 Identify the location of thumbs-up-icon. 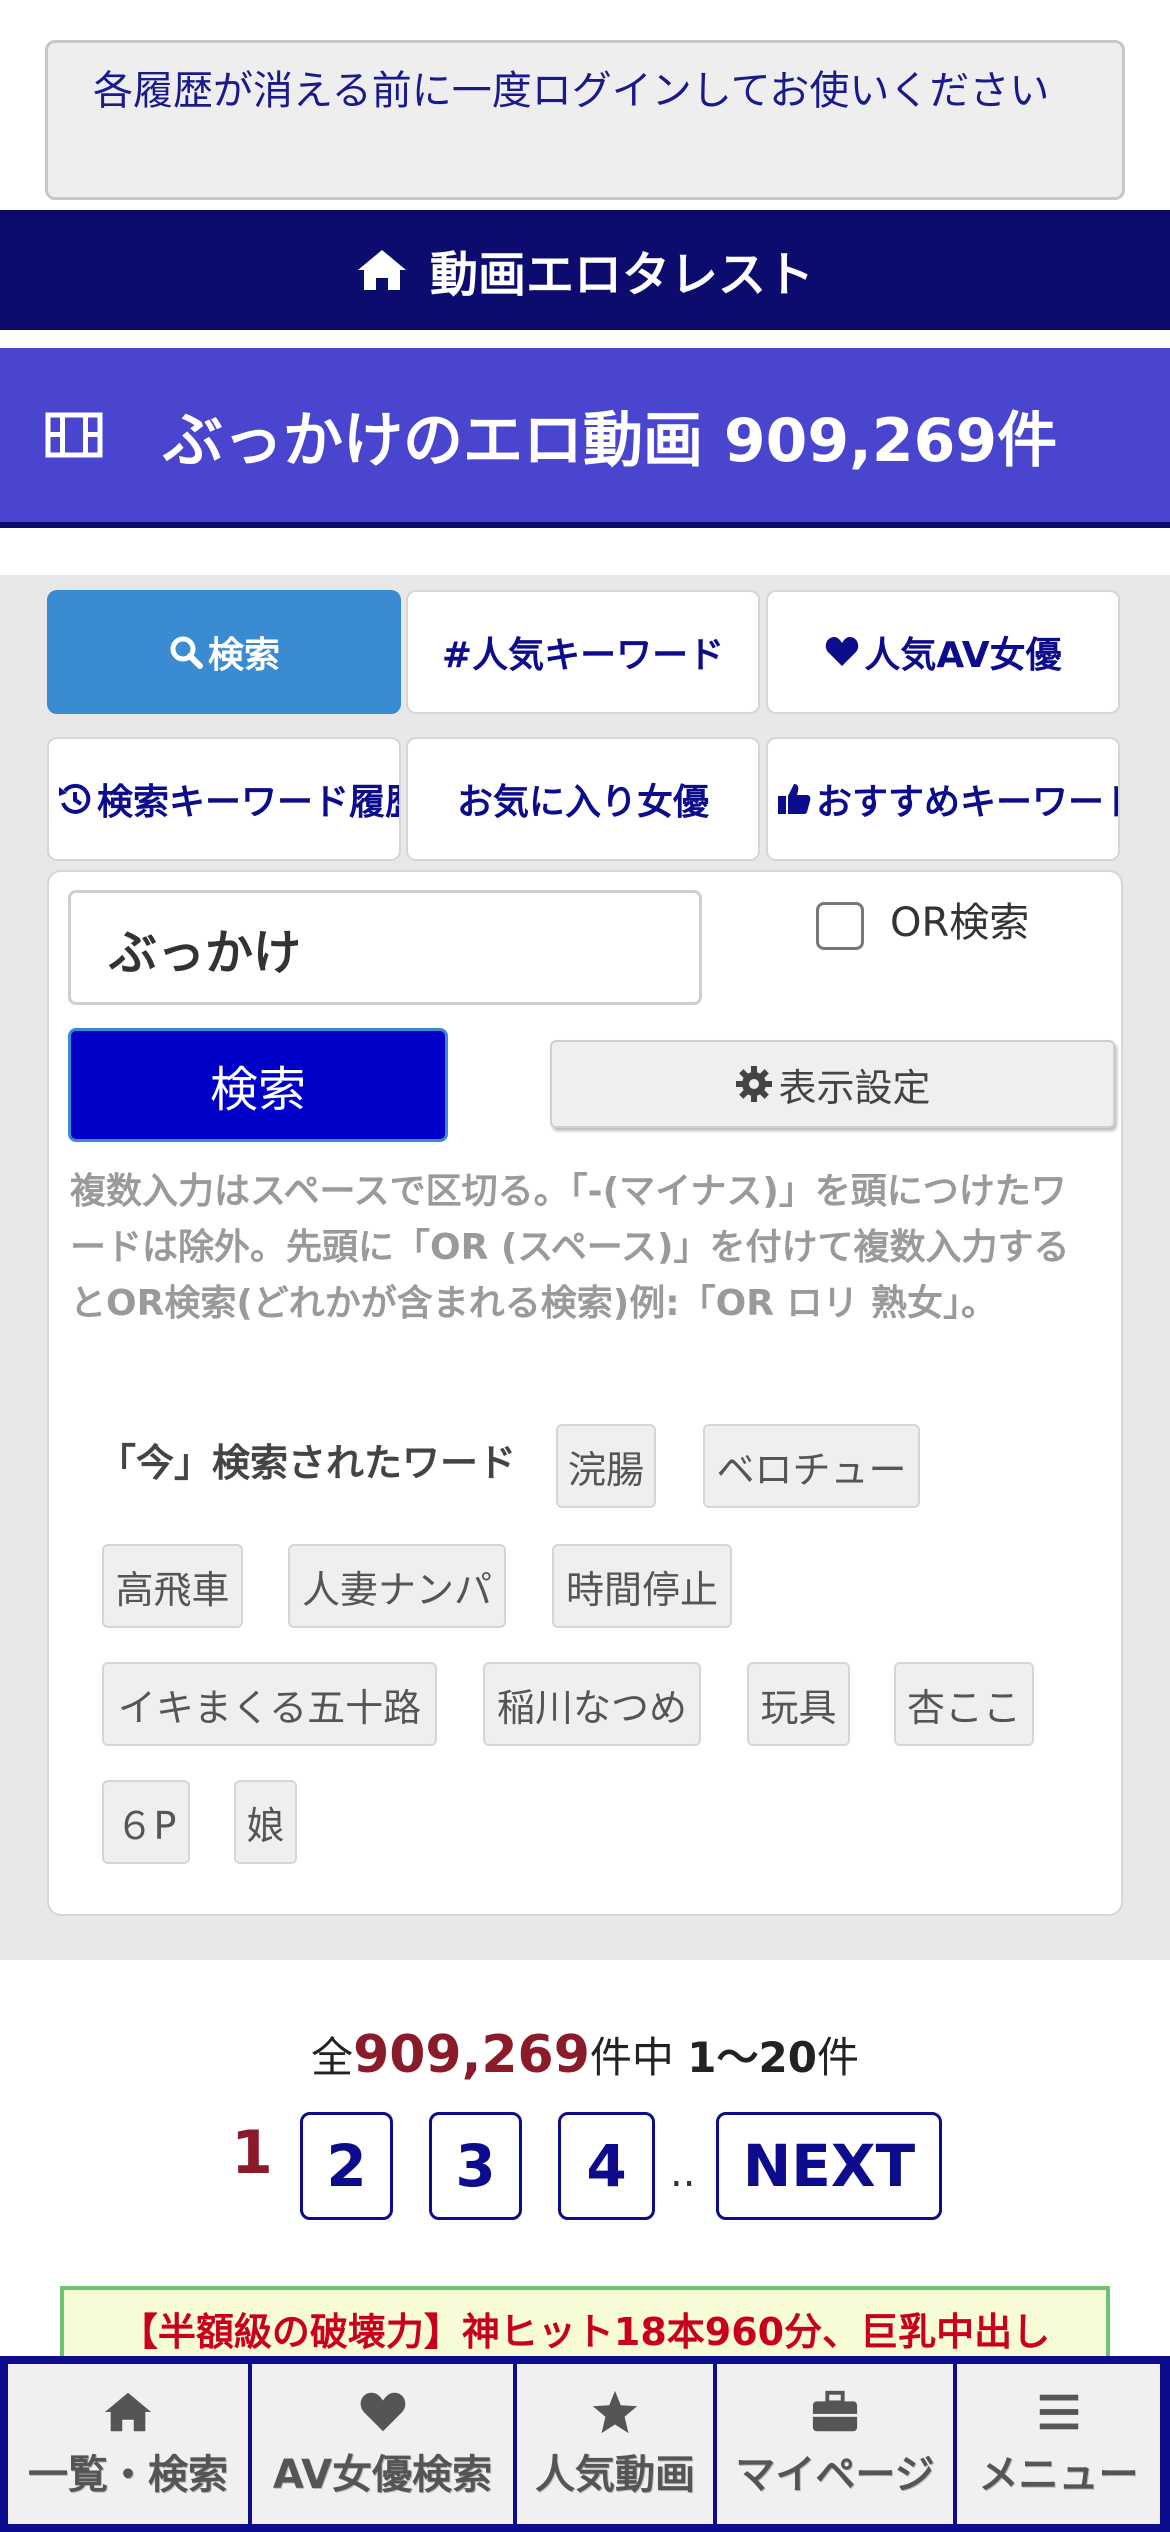
(794, 799).